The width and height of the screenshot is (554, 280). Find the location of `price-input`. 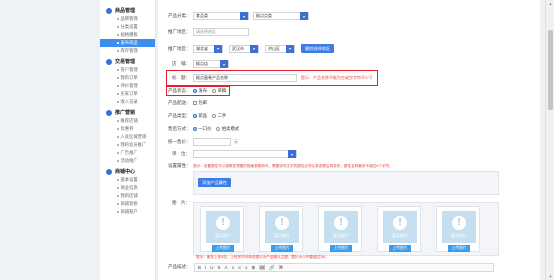

price-input is located at coordinates (212, 142).